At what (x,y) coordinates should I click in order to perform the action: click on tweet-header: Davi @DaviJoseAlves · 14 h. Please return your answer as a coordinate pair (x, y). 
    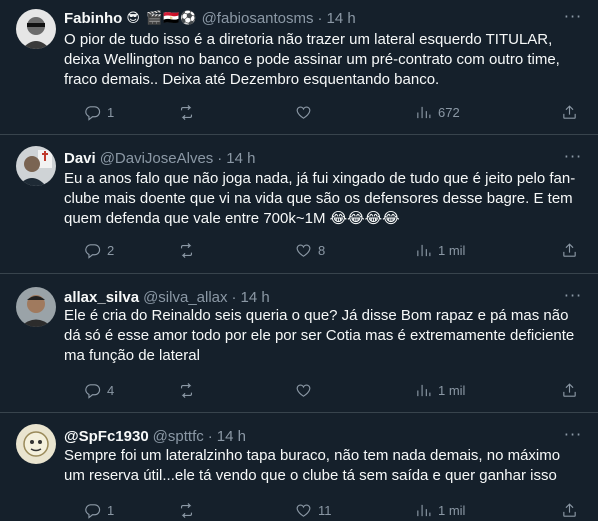
    Looking at the image, I should click on (160, 158).